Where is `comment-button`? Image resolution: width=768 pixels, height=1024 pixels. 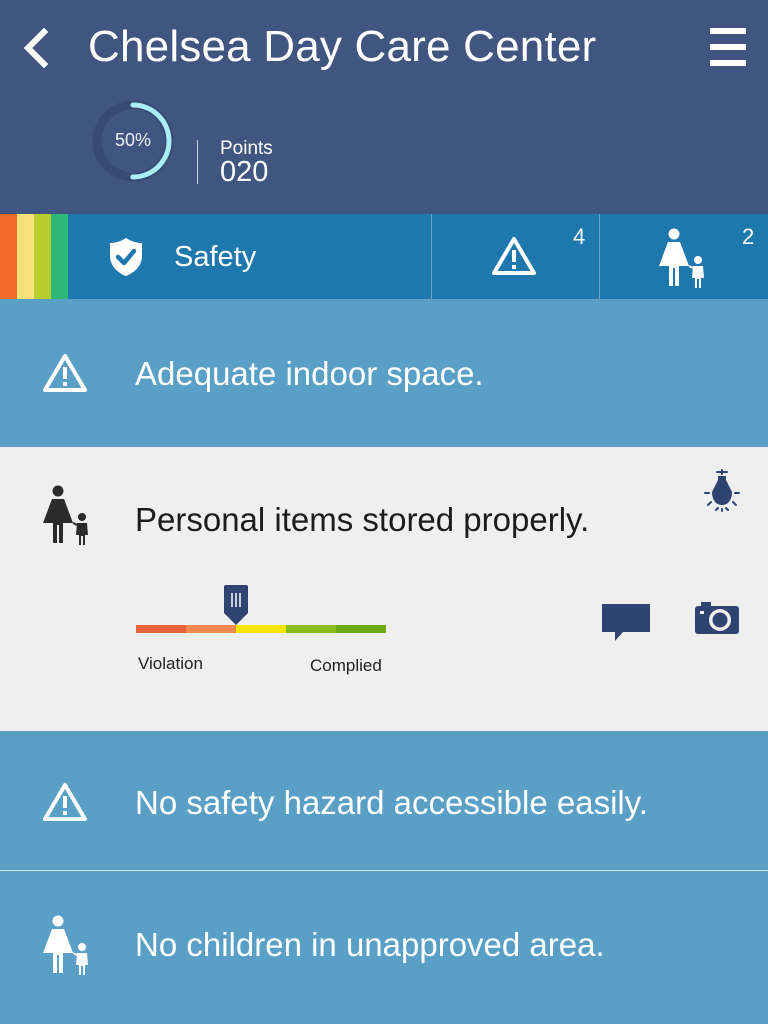 comment-button is located at coordinates (626, 623).